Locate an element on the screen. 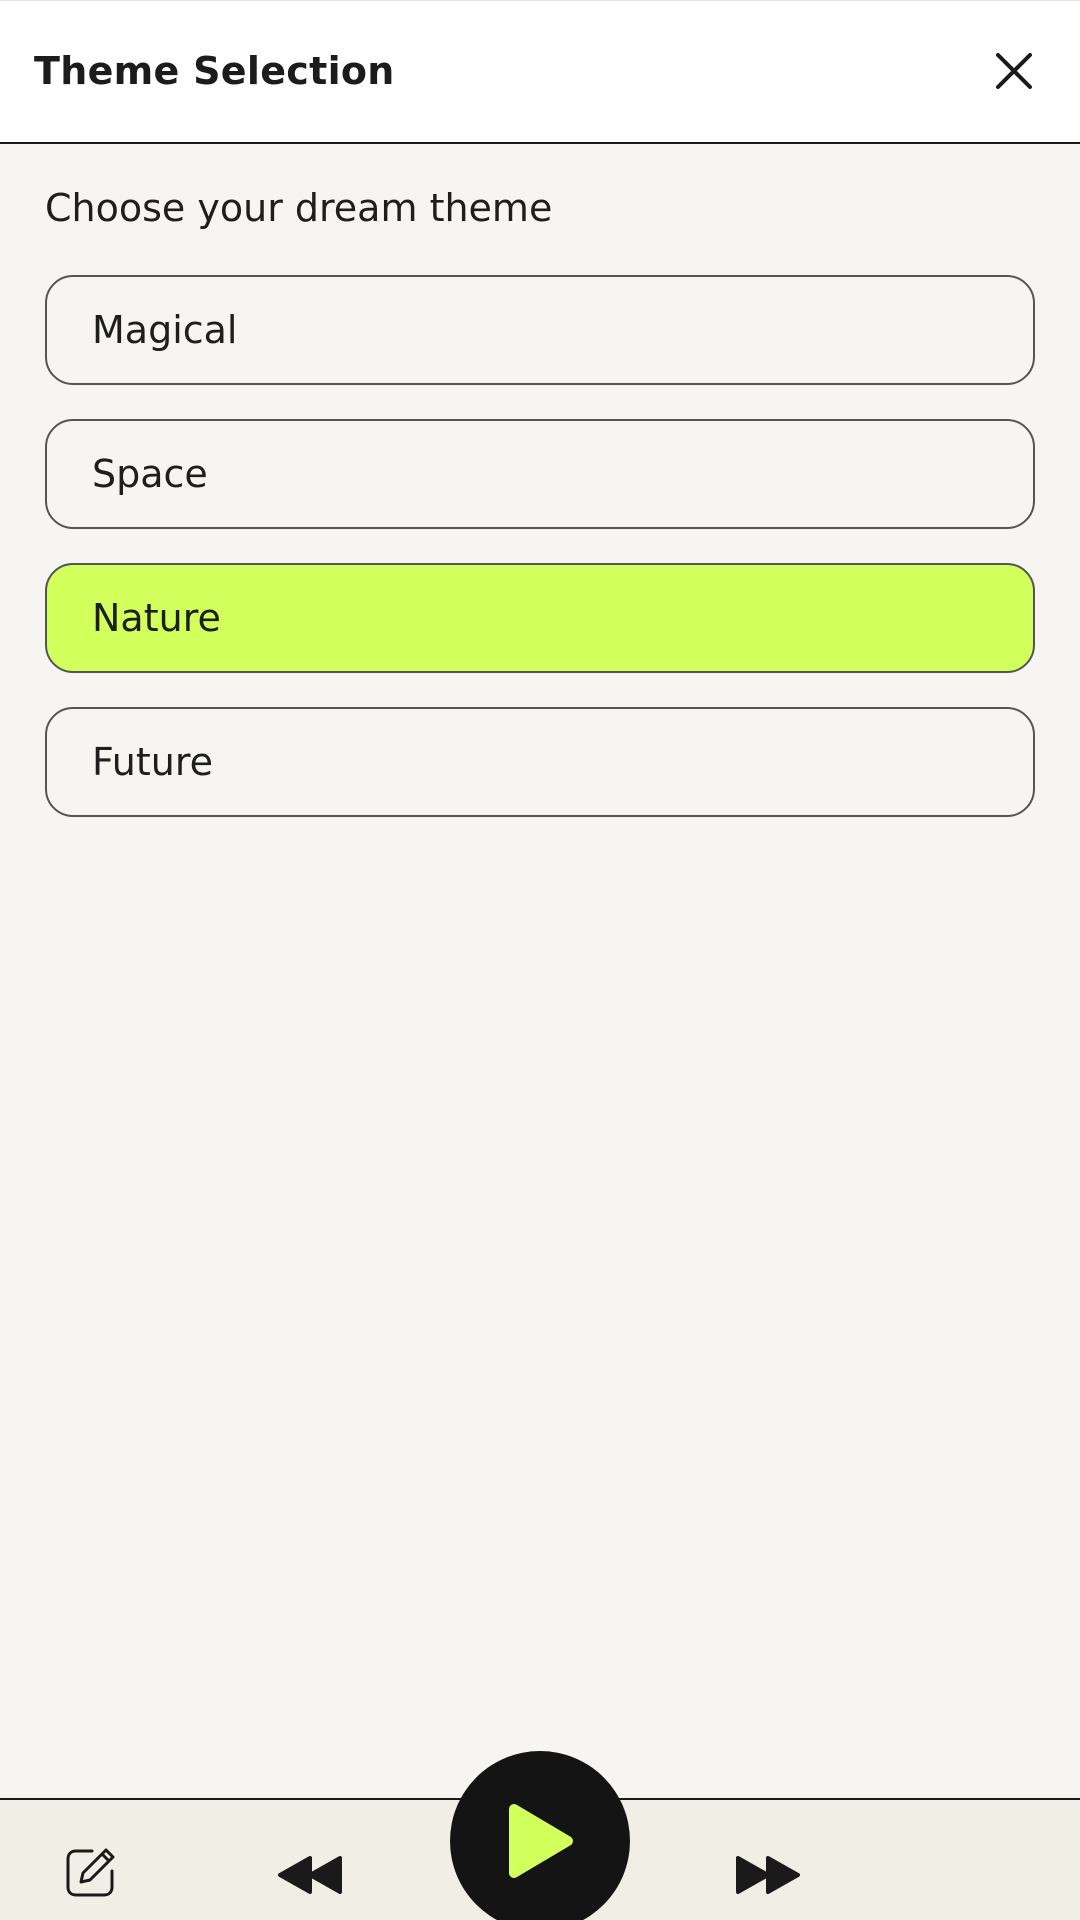 This screenshot has width=1080, height=1920. page-title: Theme Selection is located at coordinates (214, 71).